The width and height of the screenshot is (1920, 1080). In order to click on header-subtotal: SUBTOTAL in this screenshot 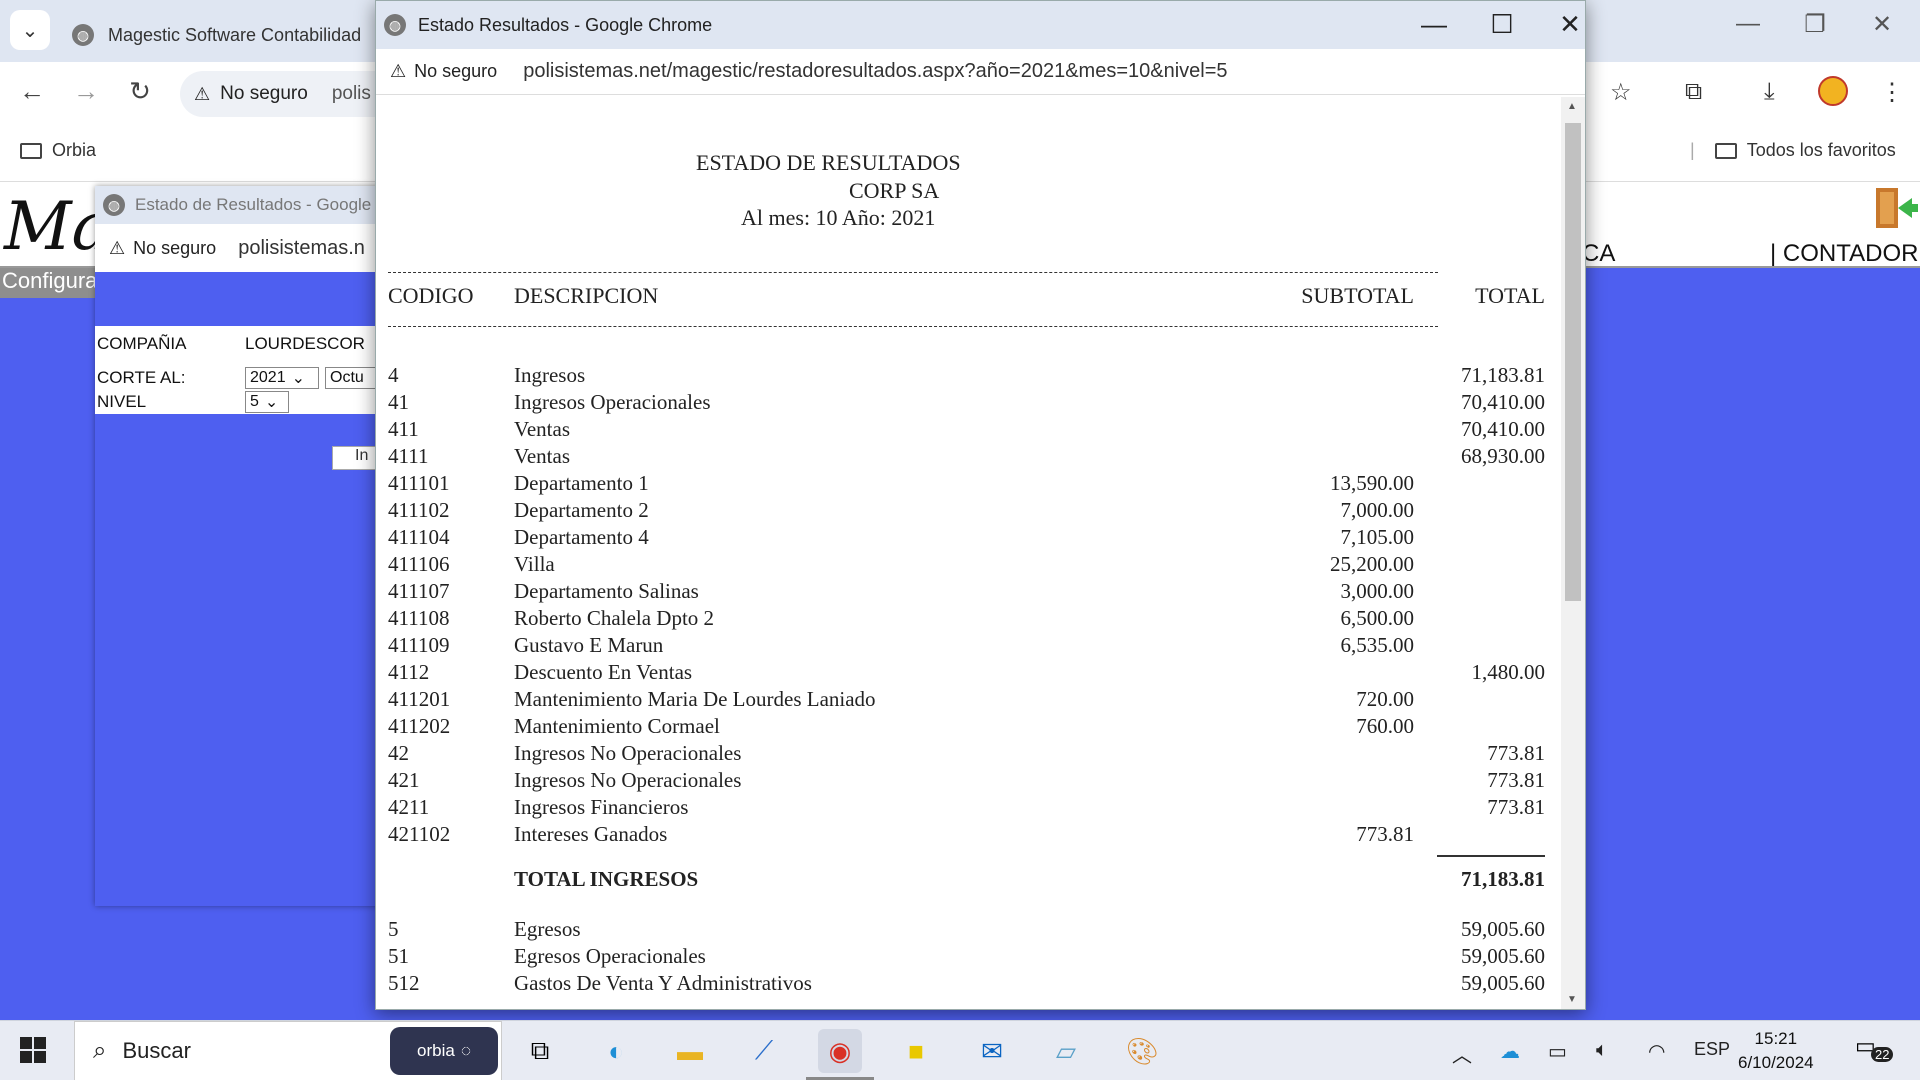, I will do `click(1357, 295)`.